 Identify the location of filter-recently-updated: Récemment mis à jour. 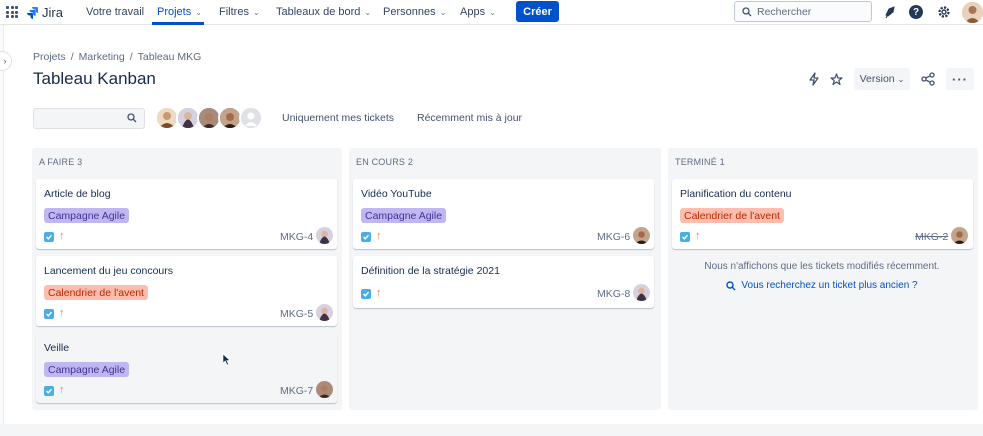
(469, 118).